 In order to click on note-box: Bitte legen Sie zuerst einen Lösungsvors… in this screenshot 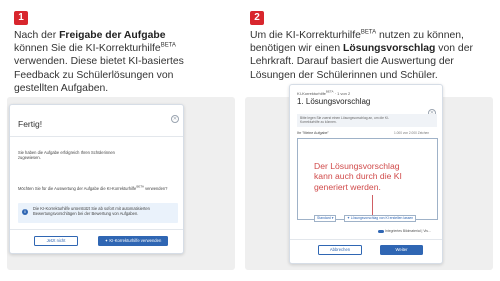, I will do `click(367, 120)`.